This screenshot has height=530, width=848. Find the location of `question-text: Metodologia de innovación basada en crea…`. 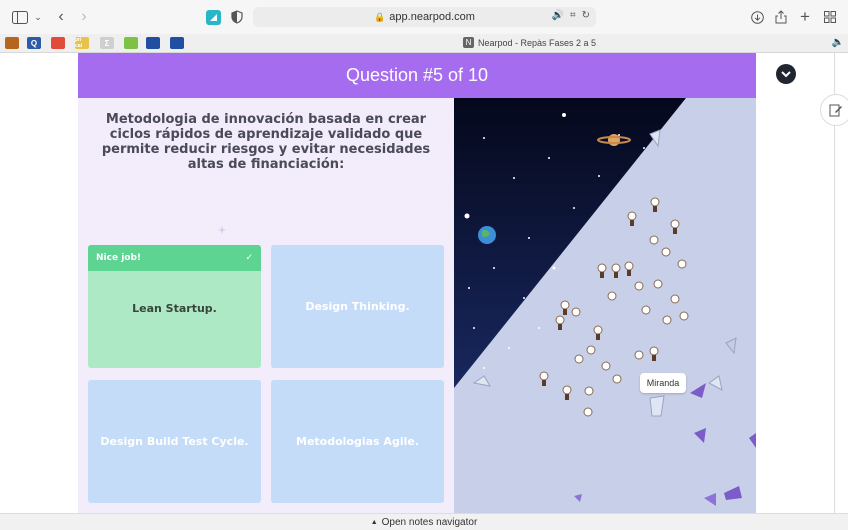

question-text: Metodologia de innovación basada en crea… is located at coordinates (266, 142).